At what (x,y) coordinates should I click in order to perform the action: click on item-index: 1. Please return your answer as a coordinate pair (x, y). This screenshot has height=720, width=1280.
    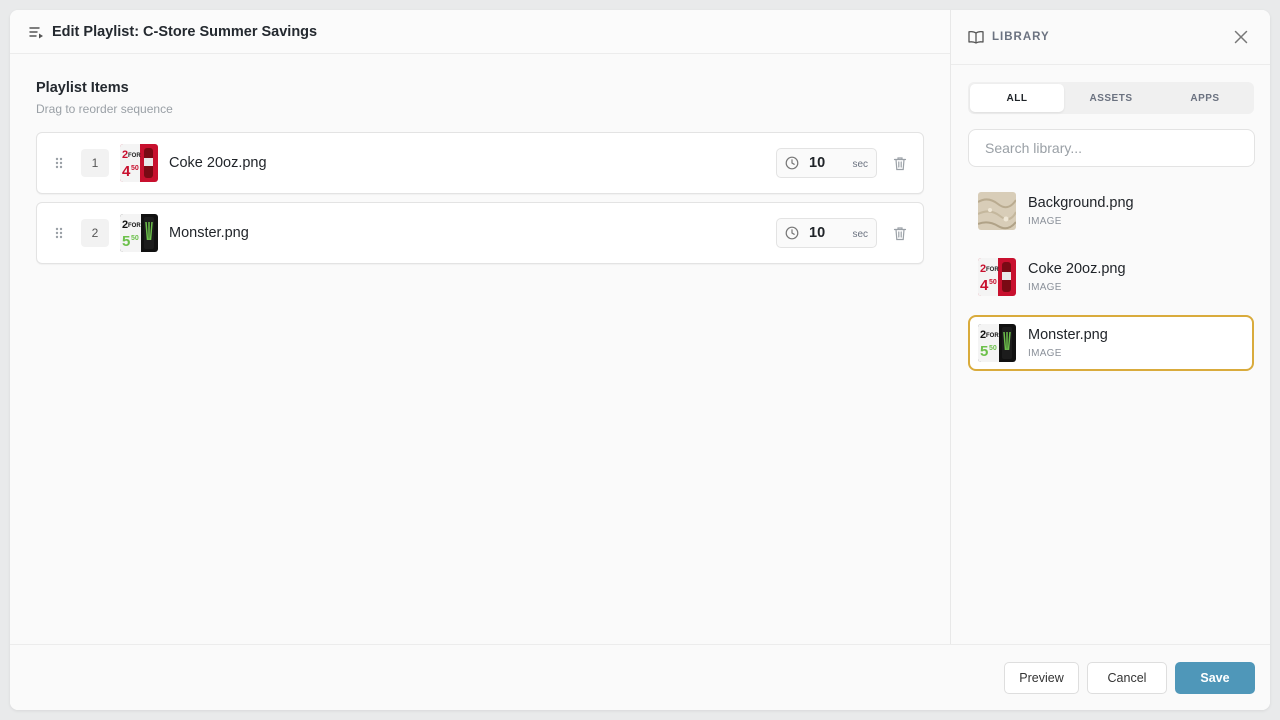
    Looking at the image, I should click on (95, 163).